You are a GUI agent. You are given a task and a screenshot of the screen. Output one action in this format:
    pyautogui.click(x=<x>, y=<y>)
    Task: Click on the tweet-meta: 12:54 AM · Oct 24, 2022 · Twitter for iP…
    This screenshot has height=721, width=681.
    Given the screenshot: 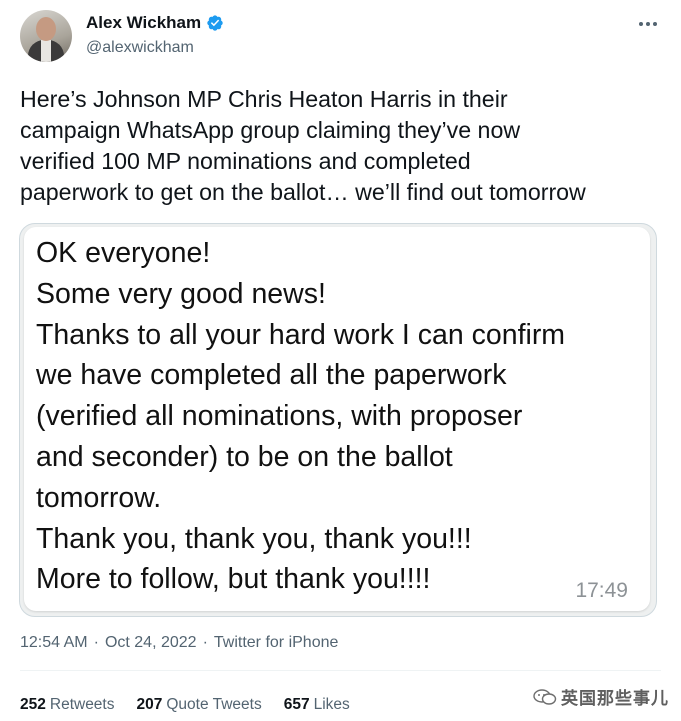 What is the action you would take?
    pyautogui.click(x=179, y=643)
    